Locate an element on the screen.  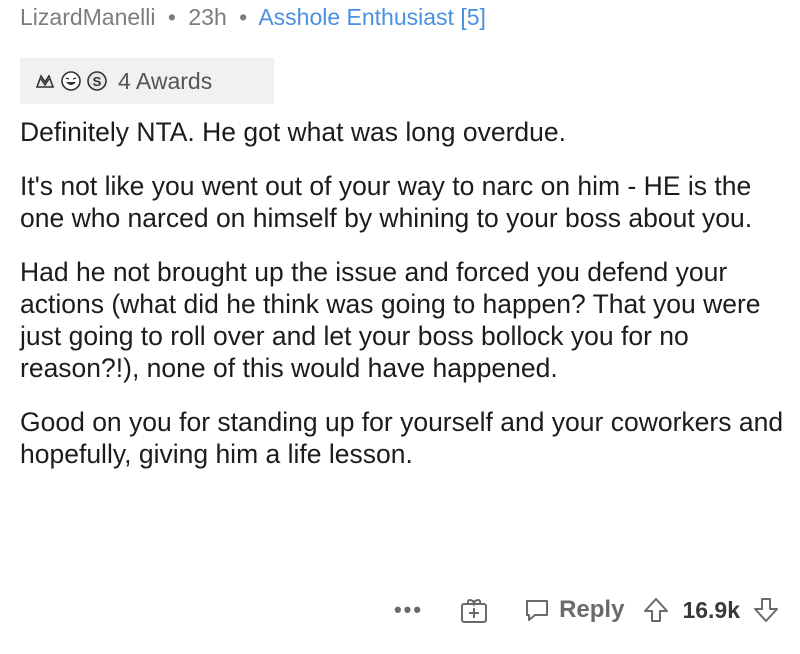
silver-coin-award-icon: S is located at coordinates (97, 81).